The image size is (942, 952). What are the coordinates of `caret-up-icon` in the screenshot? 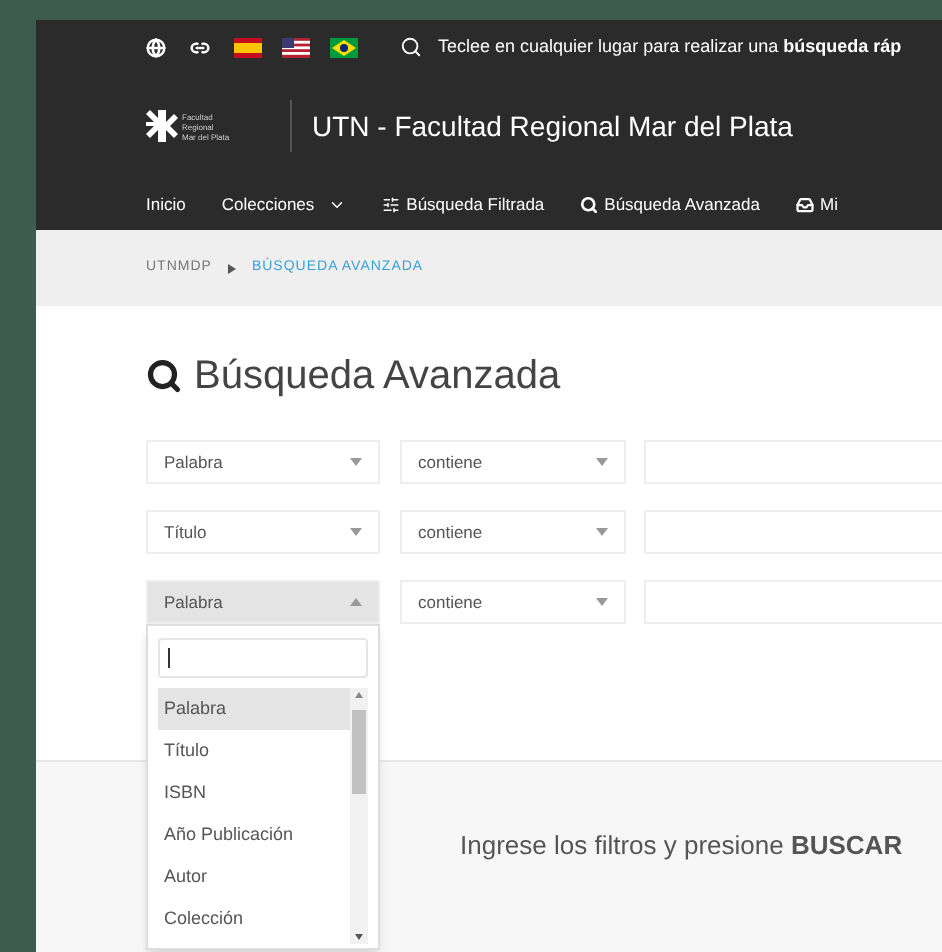 It's located at (356, 602).